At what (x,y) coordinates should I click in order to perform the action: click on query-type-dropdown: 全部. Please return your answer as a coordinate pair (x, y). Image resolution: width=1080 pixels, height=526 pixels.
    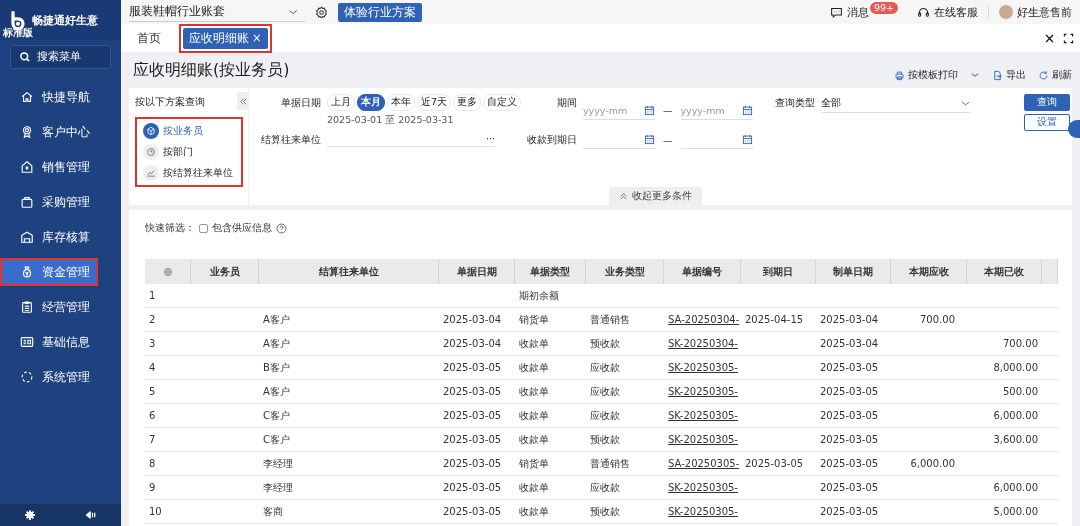
    Looking at the image, I should click on (896, 103).